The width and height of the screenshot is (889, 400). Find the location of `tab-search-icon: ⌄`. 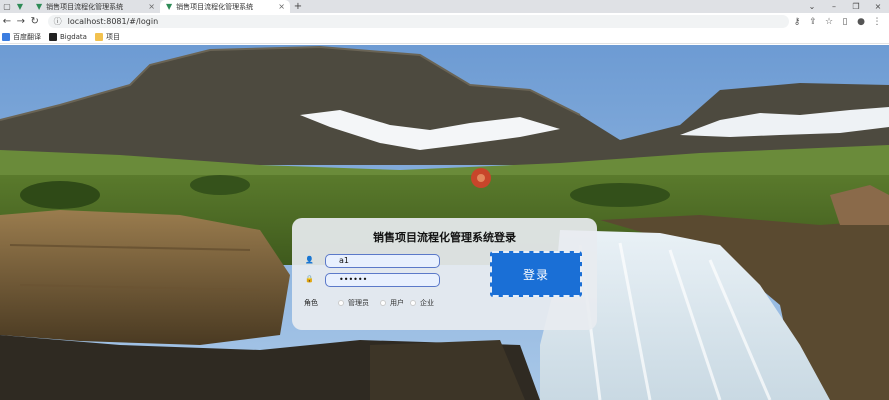

tab-search-icon: ⌄ is located at coordinates (812, 6).